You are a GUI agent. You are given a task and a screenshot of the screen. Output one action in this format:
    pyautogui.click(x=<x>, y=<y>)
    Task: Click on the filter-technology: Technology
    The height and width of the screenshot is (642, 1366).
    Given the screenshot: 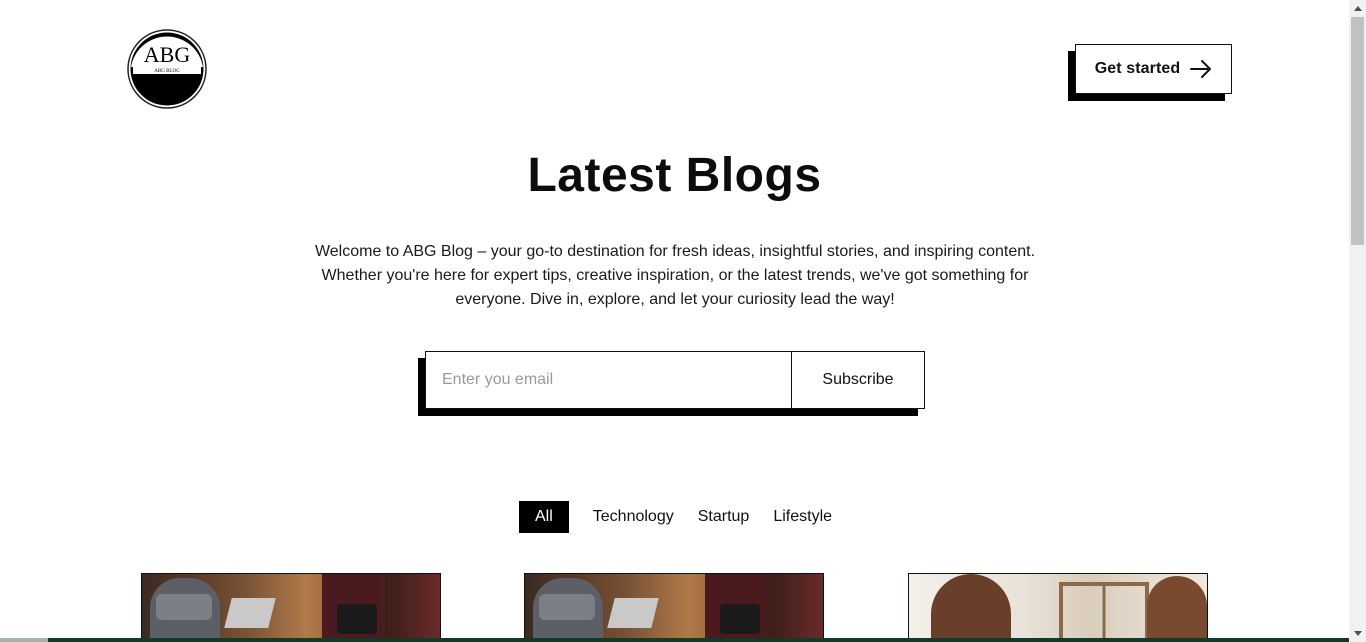 What is the action you would take?
    pyautogui.click(x=633, y=517)
    